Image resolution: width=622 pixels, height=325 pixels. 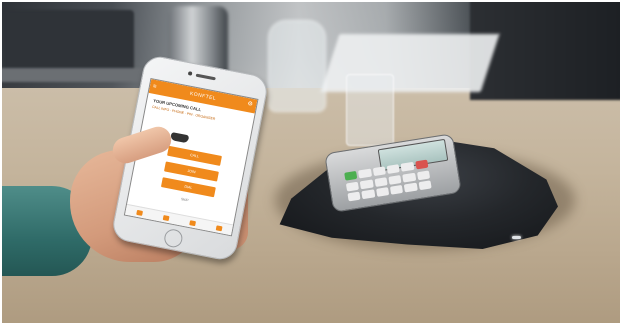 What do you see at coordinates (188, 187) in the screenshot?
I see `dial-button: DIAL` at bounding box center [188, 187].